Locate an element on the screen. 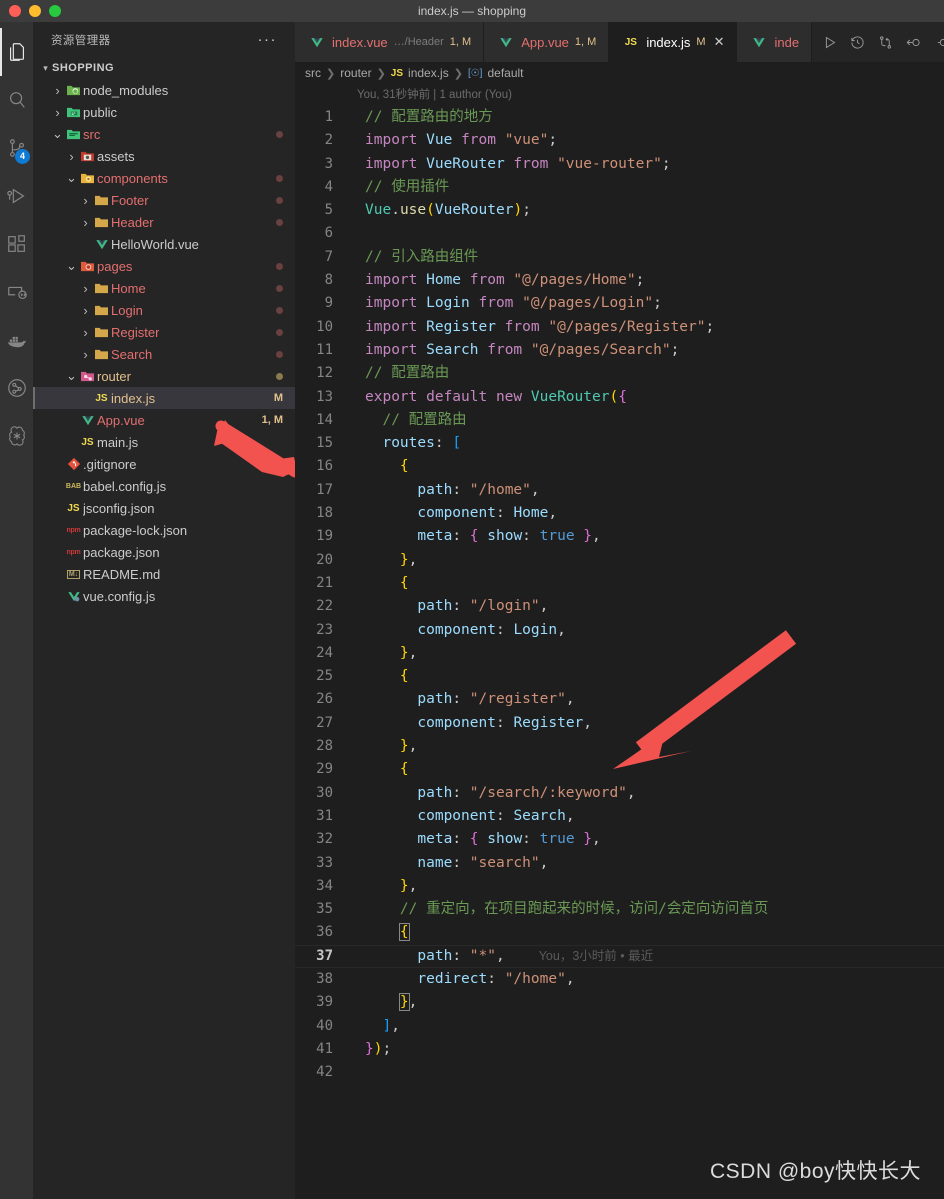 This screenshot has width=944, height=1199. code-line: 37 path: "*", You，3小时前 • 最近 is located at coordinates (619, 956).